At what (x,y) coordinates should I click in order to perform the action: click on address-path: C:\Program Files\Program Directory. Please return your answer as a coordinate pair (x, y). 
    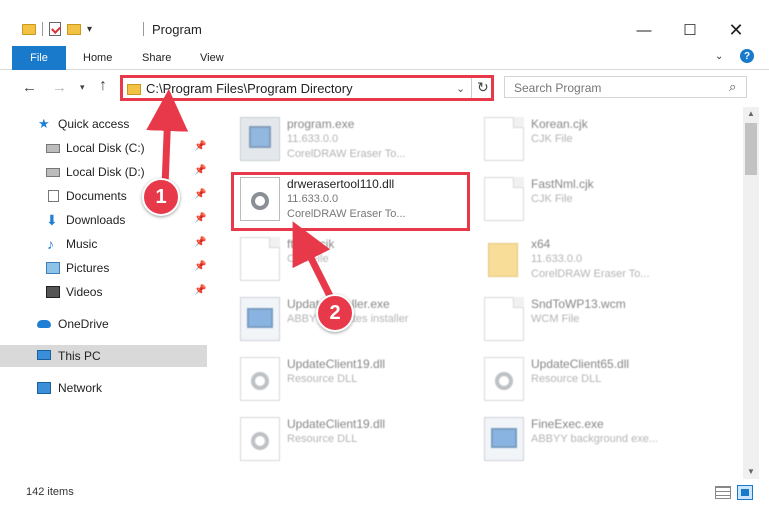
    Looking at the image, I should click on (249, 88).